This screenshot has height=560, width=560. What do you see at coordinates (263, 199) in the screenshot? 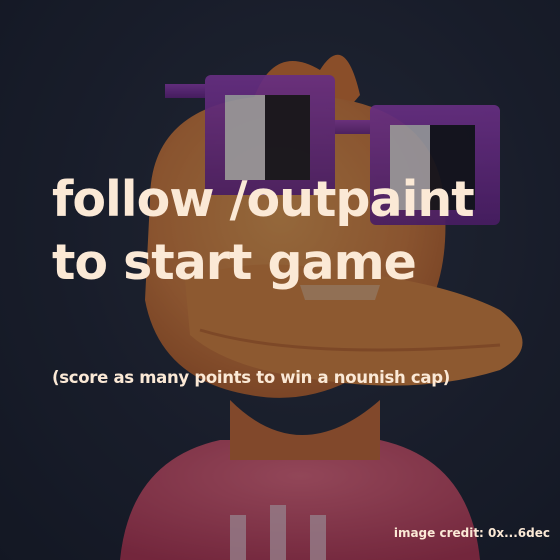
I see `headline-line-1: follow /outpaint` at bounding box center [263, 199].